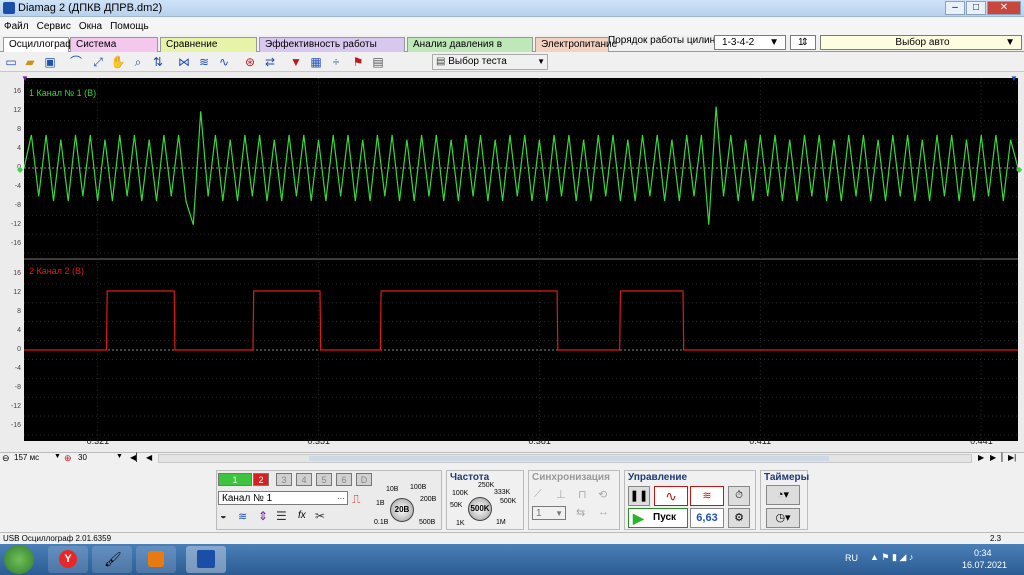 The width and height of the screenshot is (1024, 575). I want to click on taskbar-diamag, so click(206, 559).